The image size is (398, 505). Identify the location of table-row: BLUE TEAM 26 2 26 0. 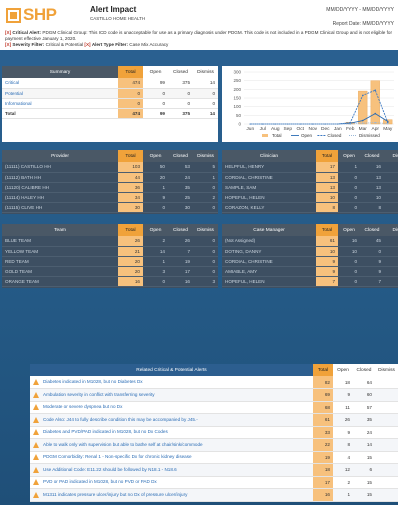
(110, 241).